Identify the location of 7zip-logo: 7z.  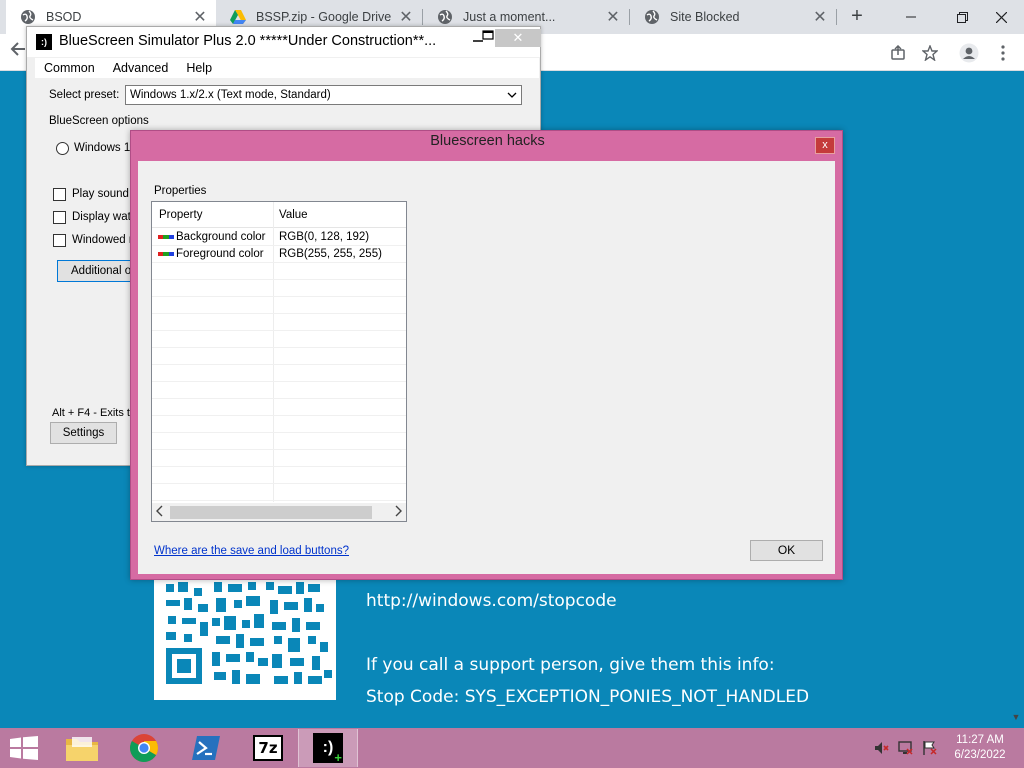
(268, 748).